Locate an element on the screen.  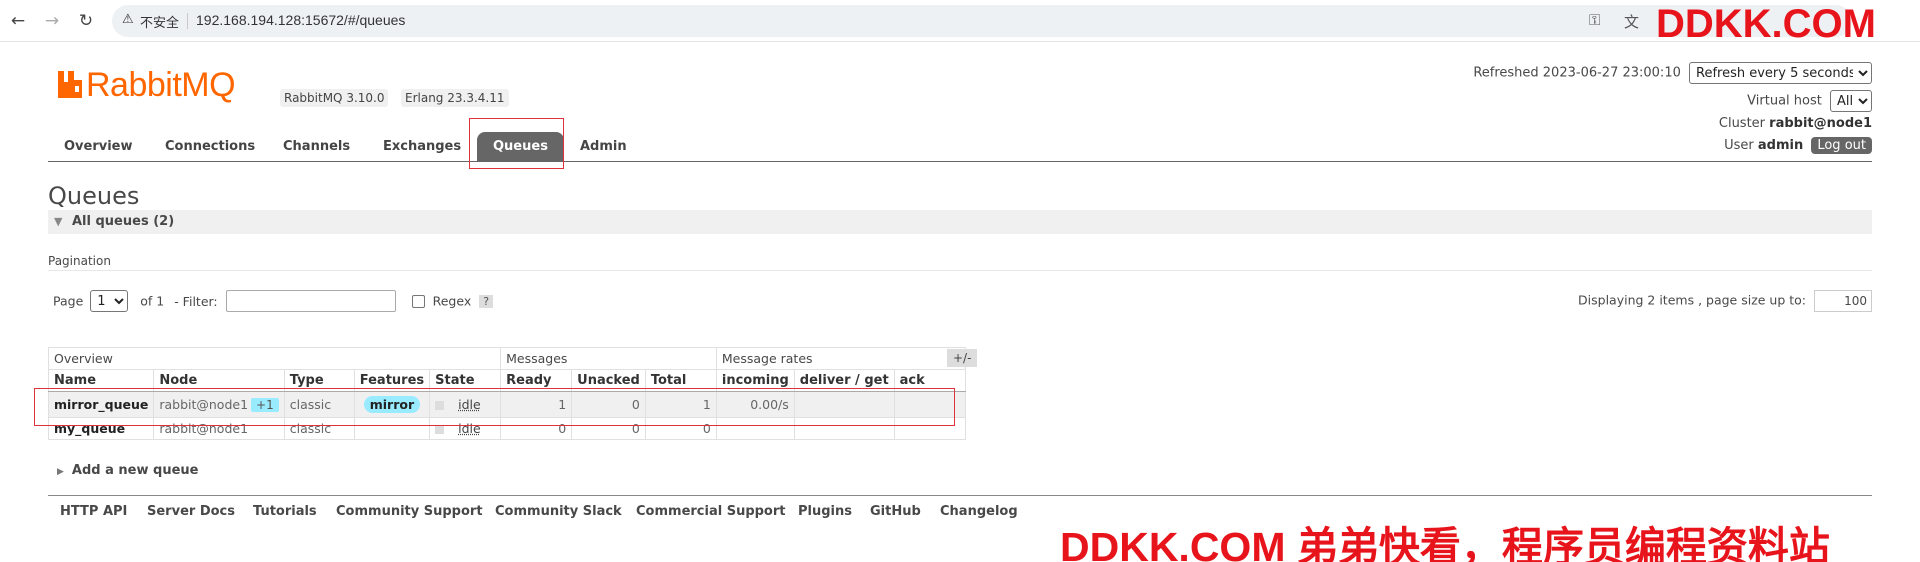
rabbitmq-version-badge: RabbitMQ 3.10.0 is located at coordinates (334, 98).